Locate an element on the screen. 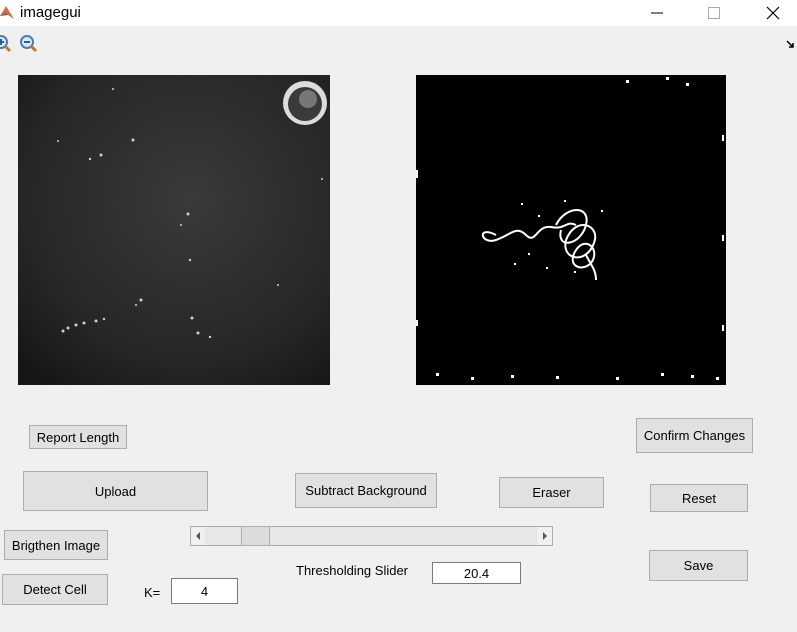  k-label: K= is located at coordinates (152, 592).